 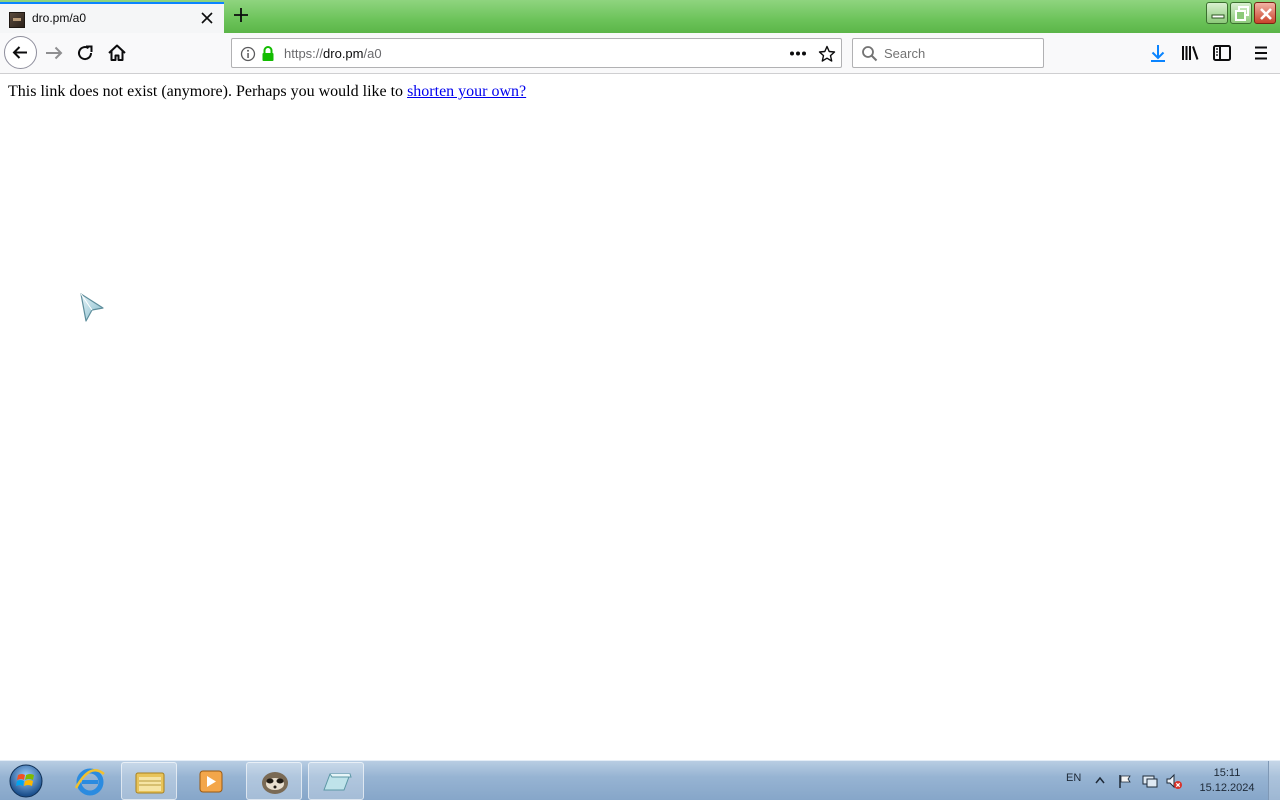 What do you see at coordinates (92, 307) in the screenshot?
I see `mouse-cursor-icon` at bounding box center [92, 307].